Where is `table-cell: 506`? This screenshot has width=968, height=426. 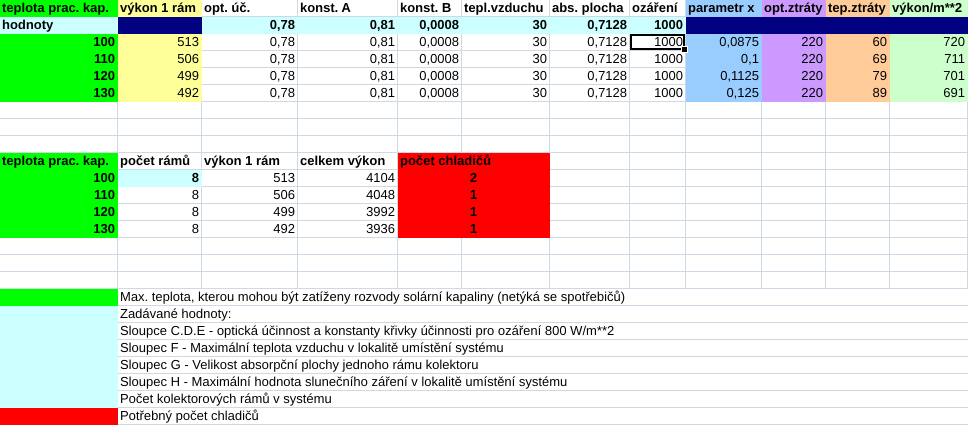 table-cell: 506 is located at coordinates (160, 59).